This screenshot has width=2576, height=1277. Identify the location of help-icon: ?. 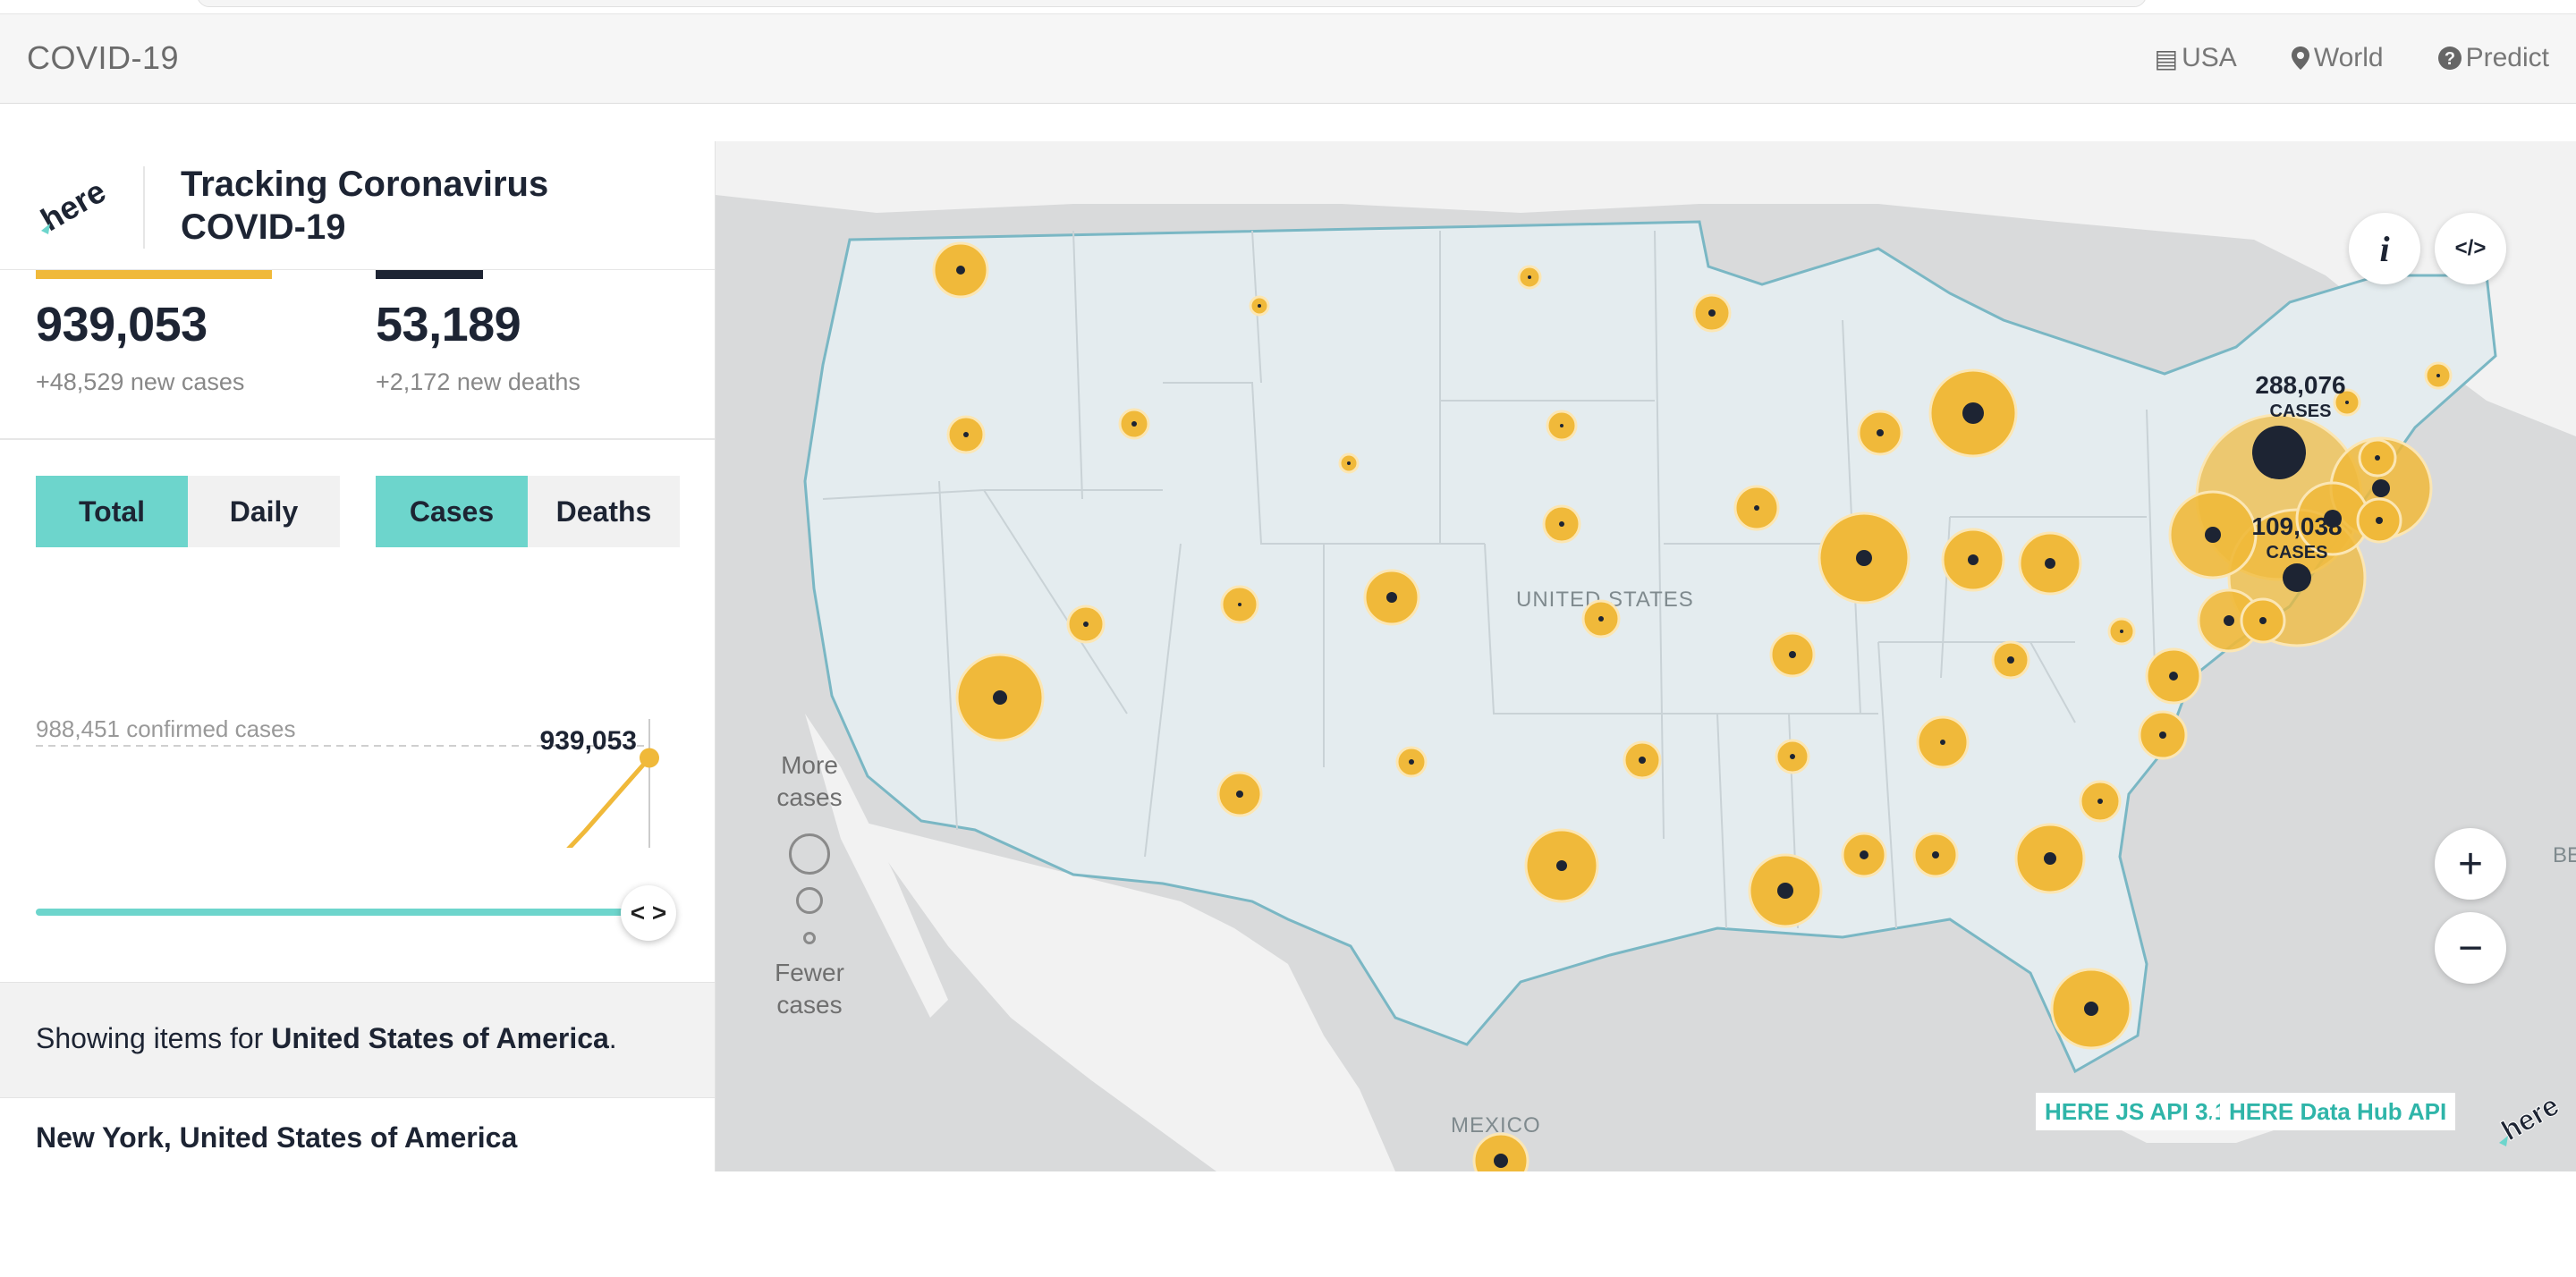
(2449, 58).